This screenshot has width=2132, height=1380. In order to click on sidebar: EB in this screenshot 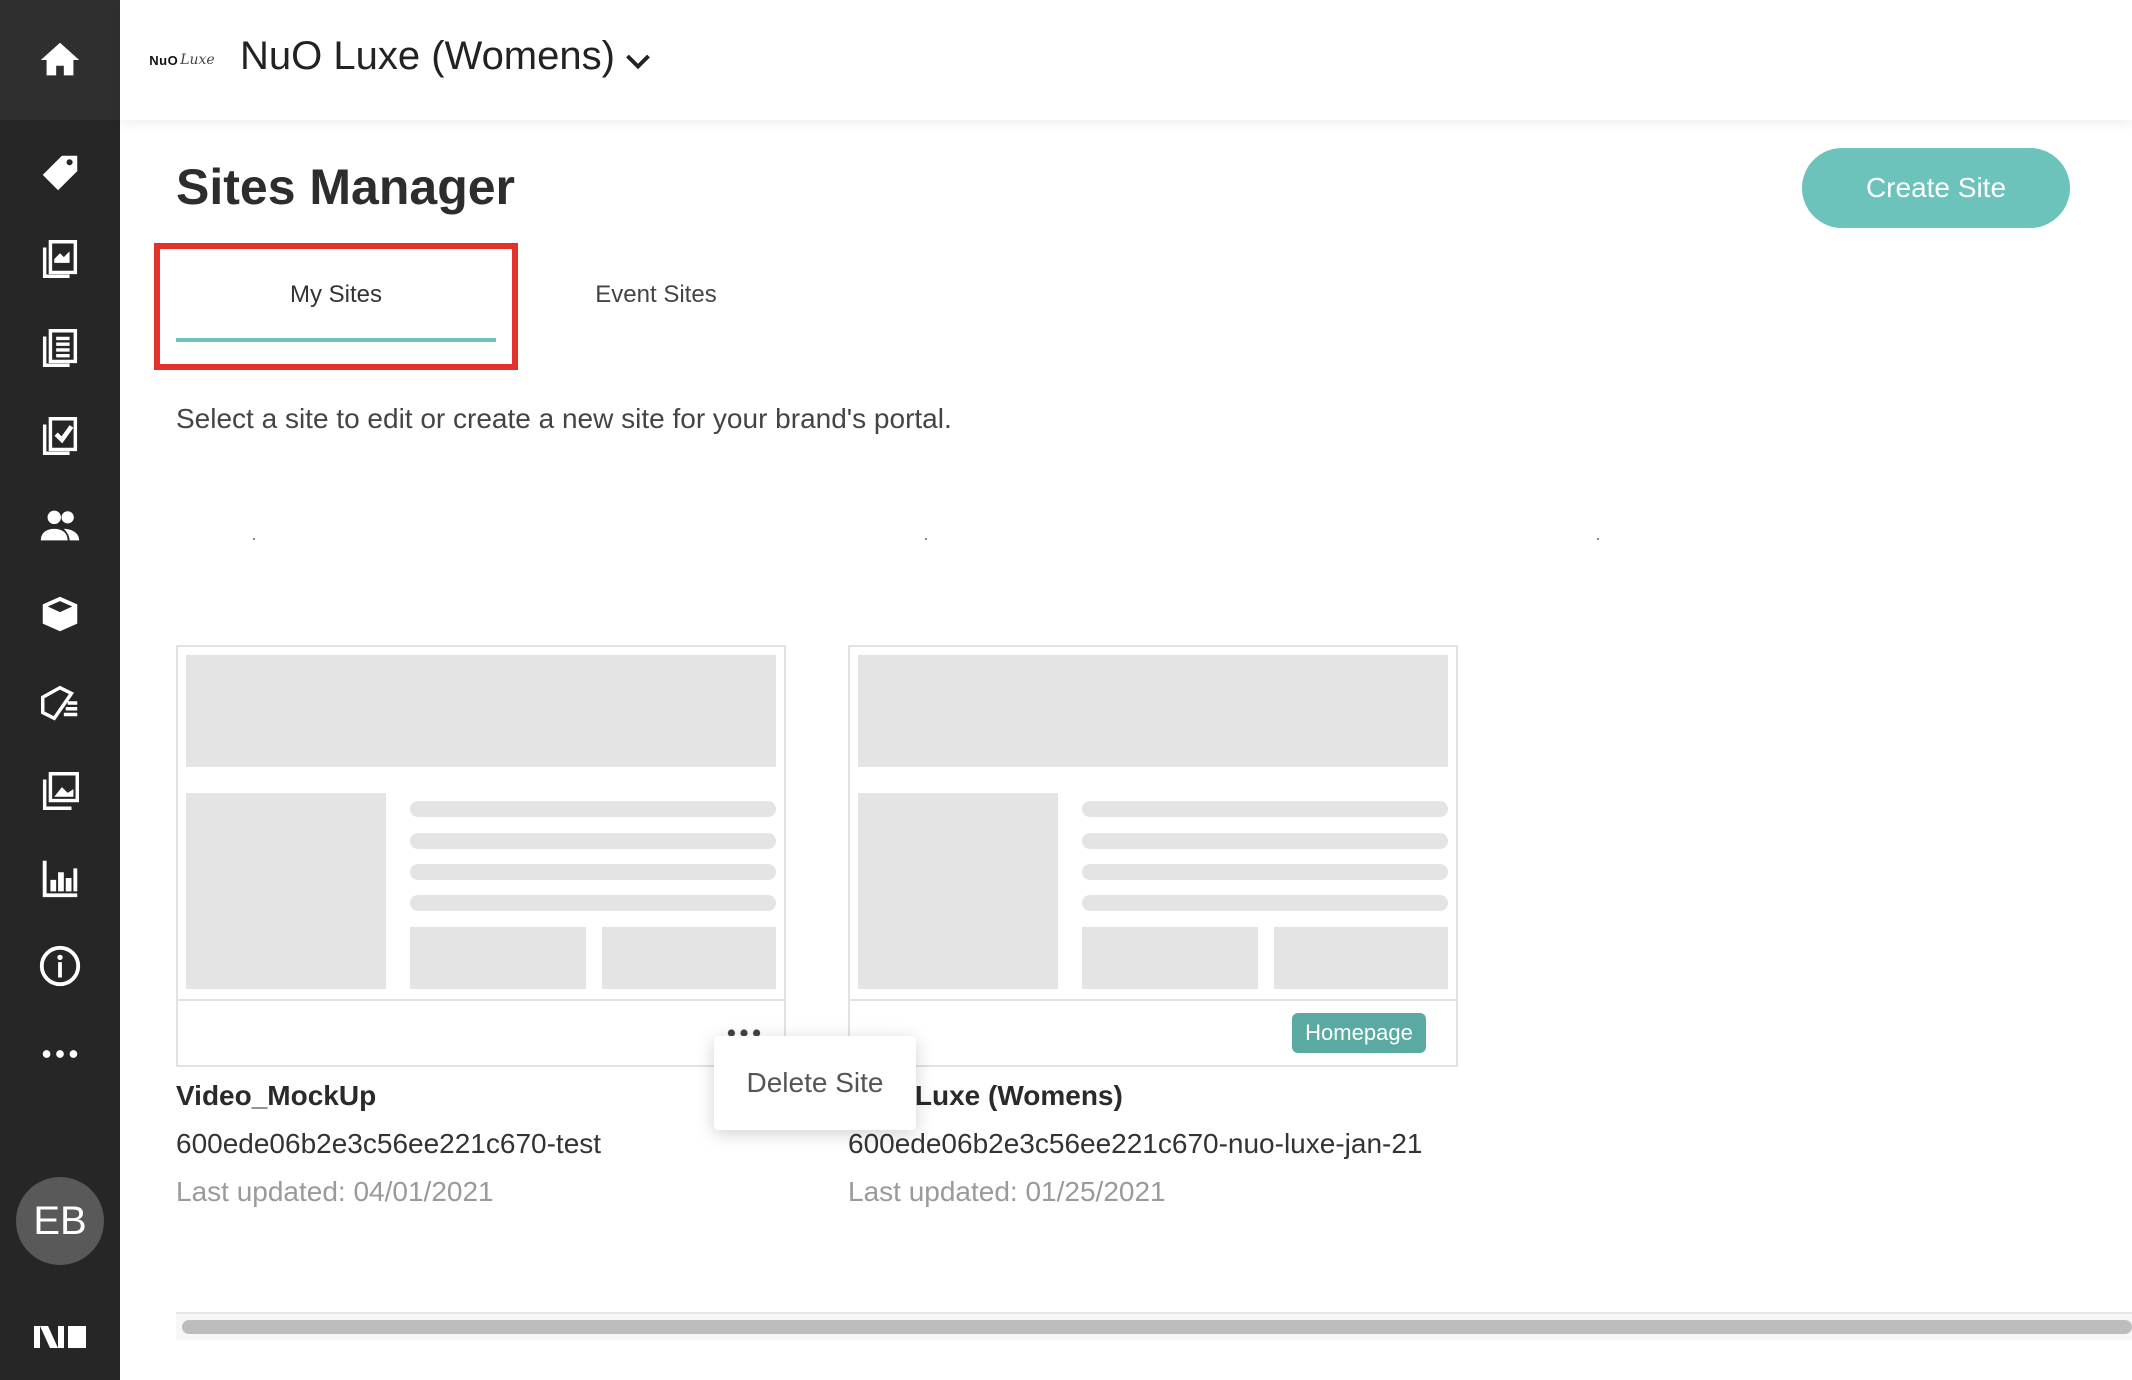, I will do `click(60, 690)`.